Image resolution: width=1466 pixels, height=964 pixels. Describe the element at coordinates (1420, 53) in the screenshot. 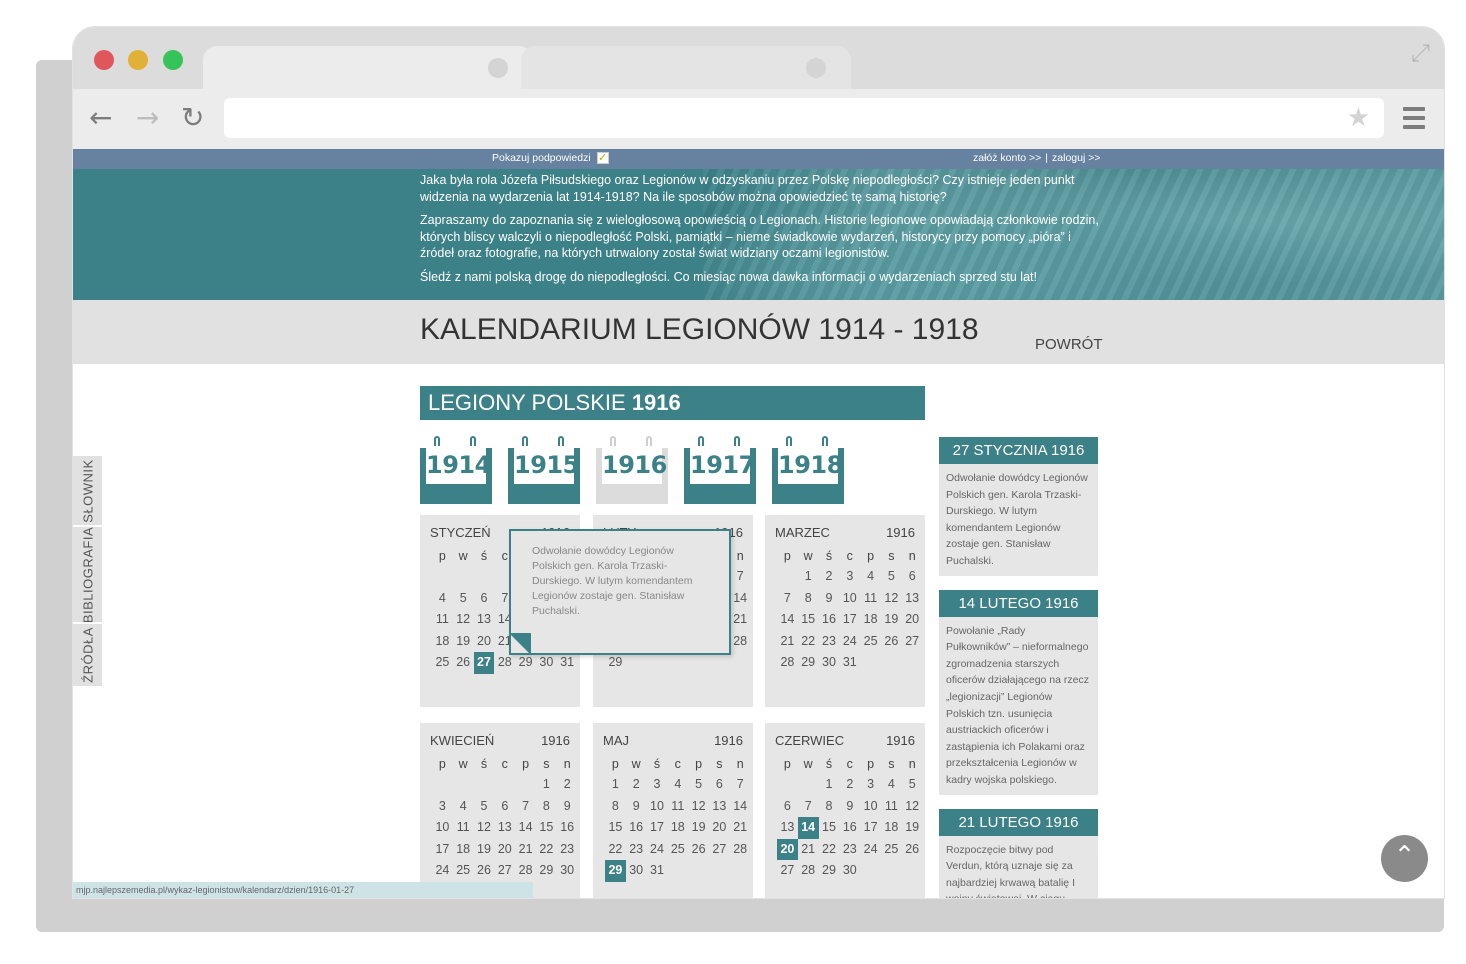

I see `expand-icon: ⤢` at that location.